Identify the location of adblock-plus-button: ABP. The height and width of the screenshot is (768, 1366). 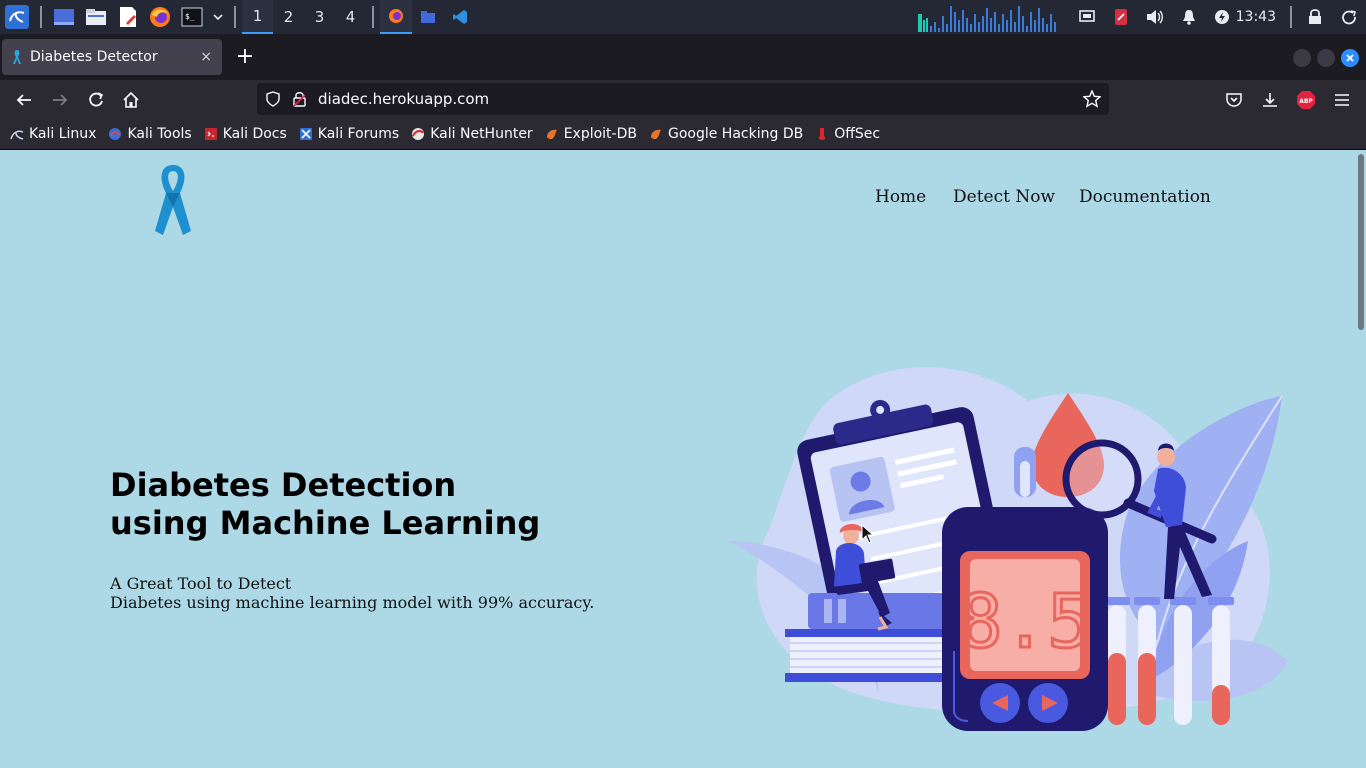
(1306, 100).